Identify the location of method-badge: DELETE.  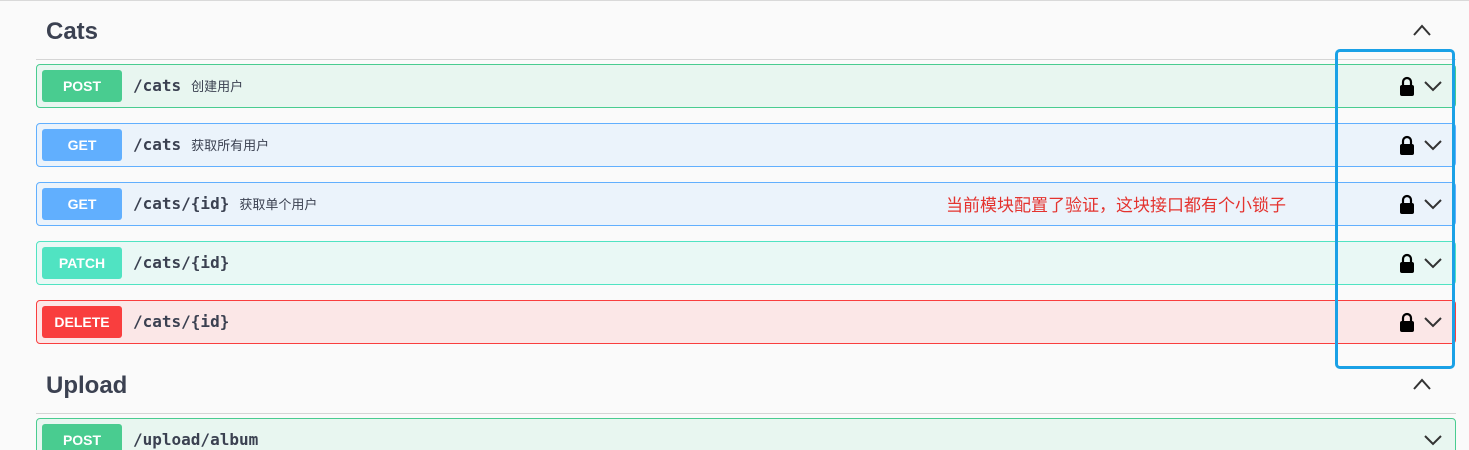
(82, 322).